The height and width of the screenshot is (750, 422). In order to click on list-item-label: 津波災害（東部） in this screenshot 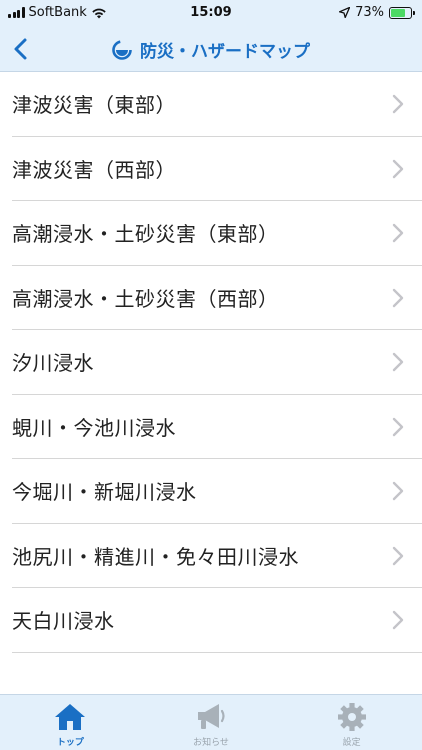, I will do `click(94, 105)`.